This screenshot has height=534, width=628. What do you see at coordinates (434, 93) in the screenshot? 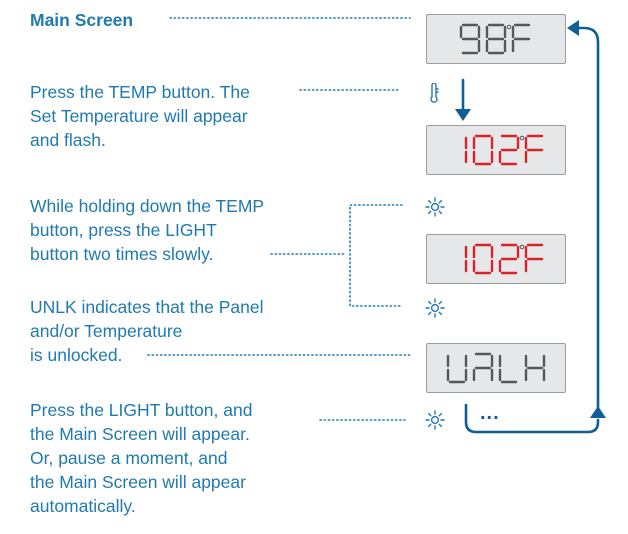
I see `thermometer-icon` at bounding box center [434, 93].